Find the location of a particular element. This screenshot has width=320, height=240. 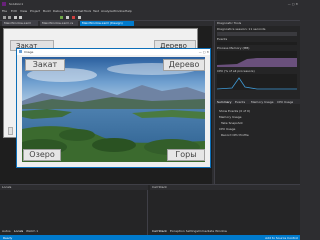

vs-logo-icon is located at coordinates (4, 4).